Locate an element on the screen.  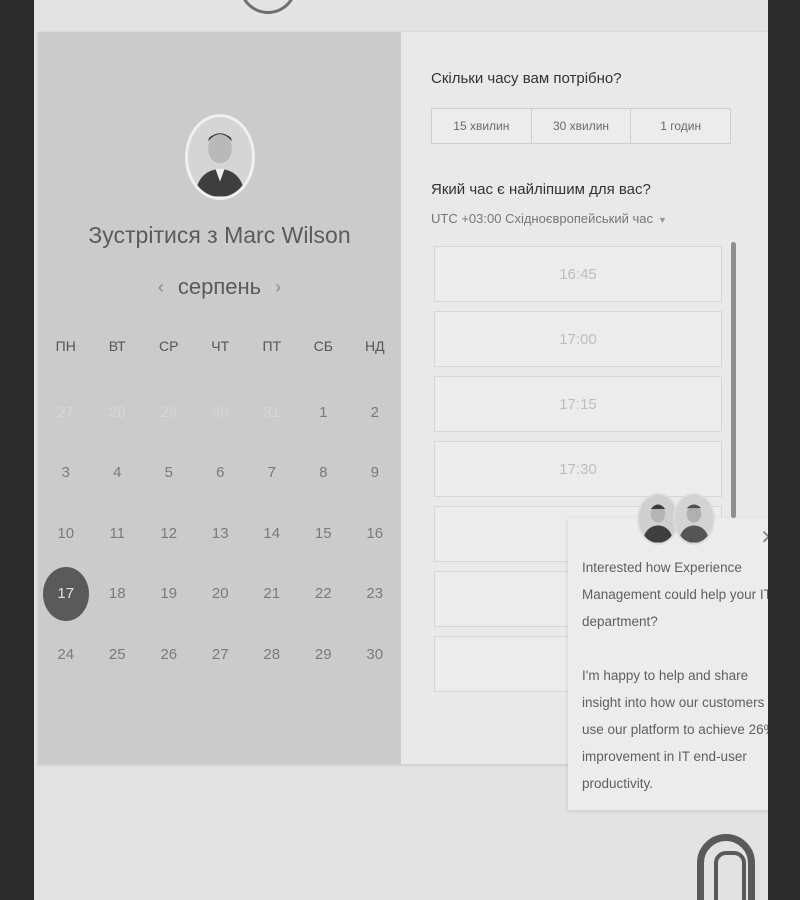
time-slot: 17:00 is located at coordinates (578, 339).